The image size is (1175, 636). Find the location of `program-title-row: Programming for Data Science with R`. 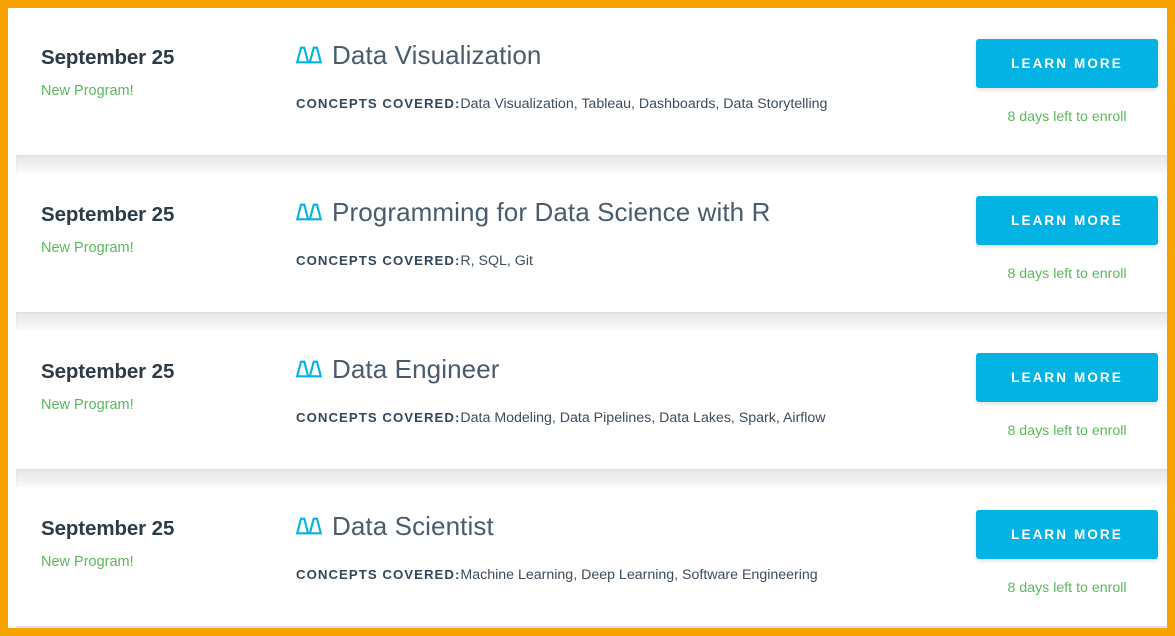

program-title-row: Programming for Data Science with R is located at coordinates (625, 212).